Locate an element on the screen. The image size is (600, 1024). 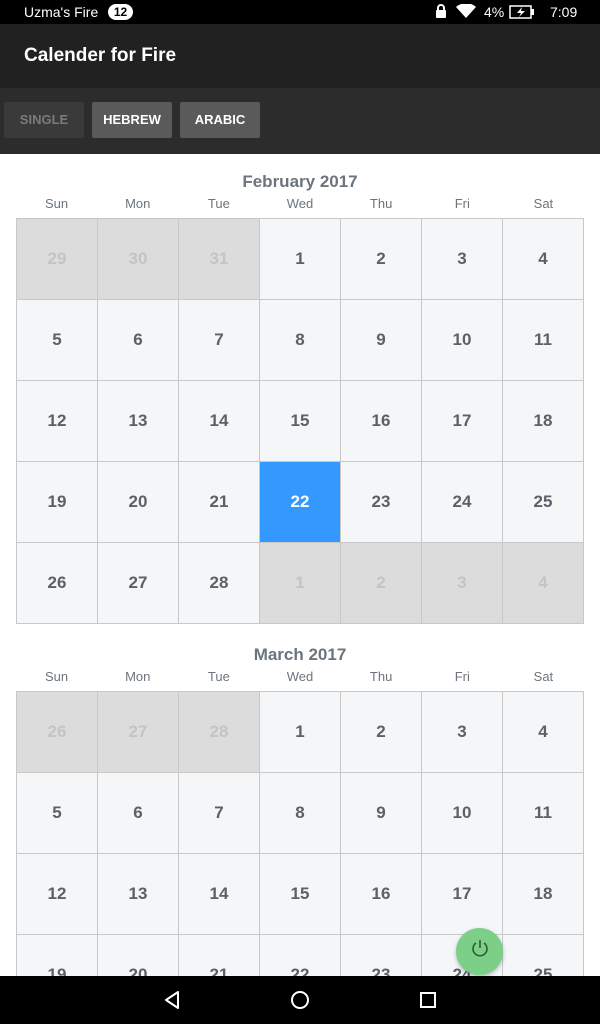
day-cell-outside-month: 28 is located at coordinates (219, 732).